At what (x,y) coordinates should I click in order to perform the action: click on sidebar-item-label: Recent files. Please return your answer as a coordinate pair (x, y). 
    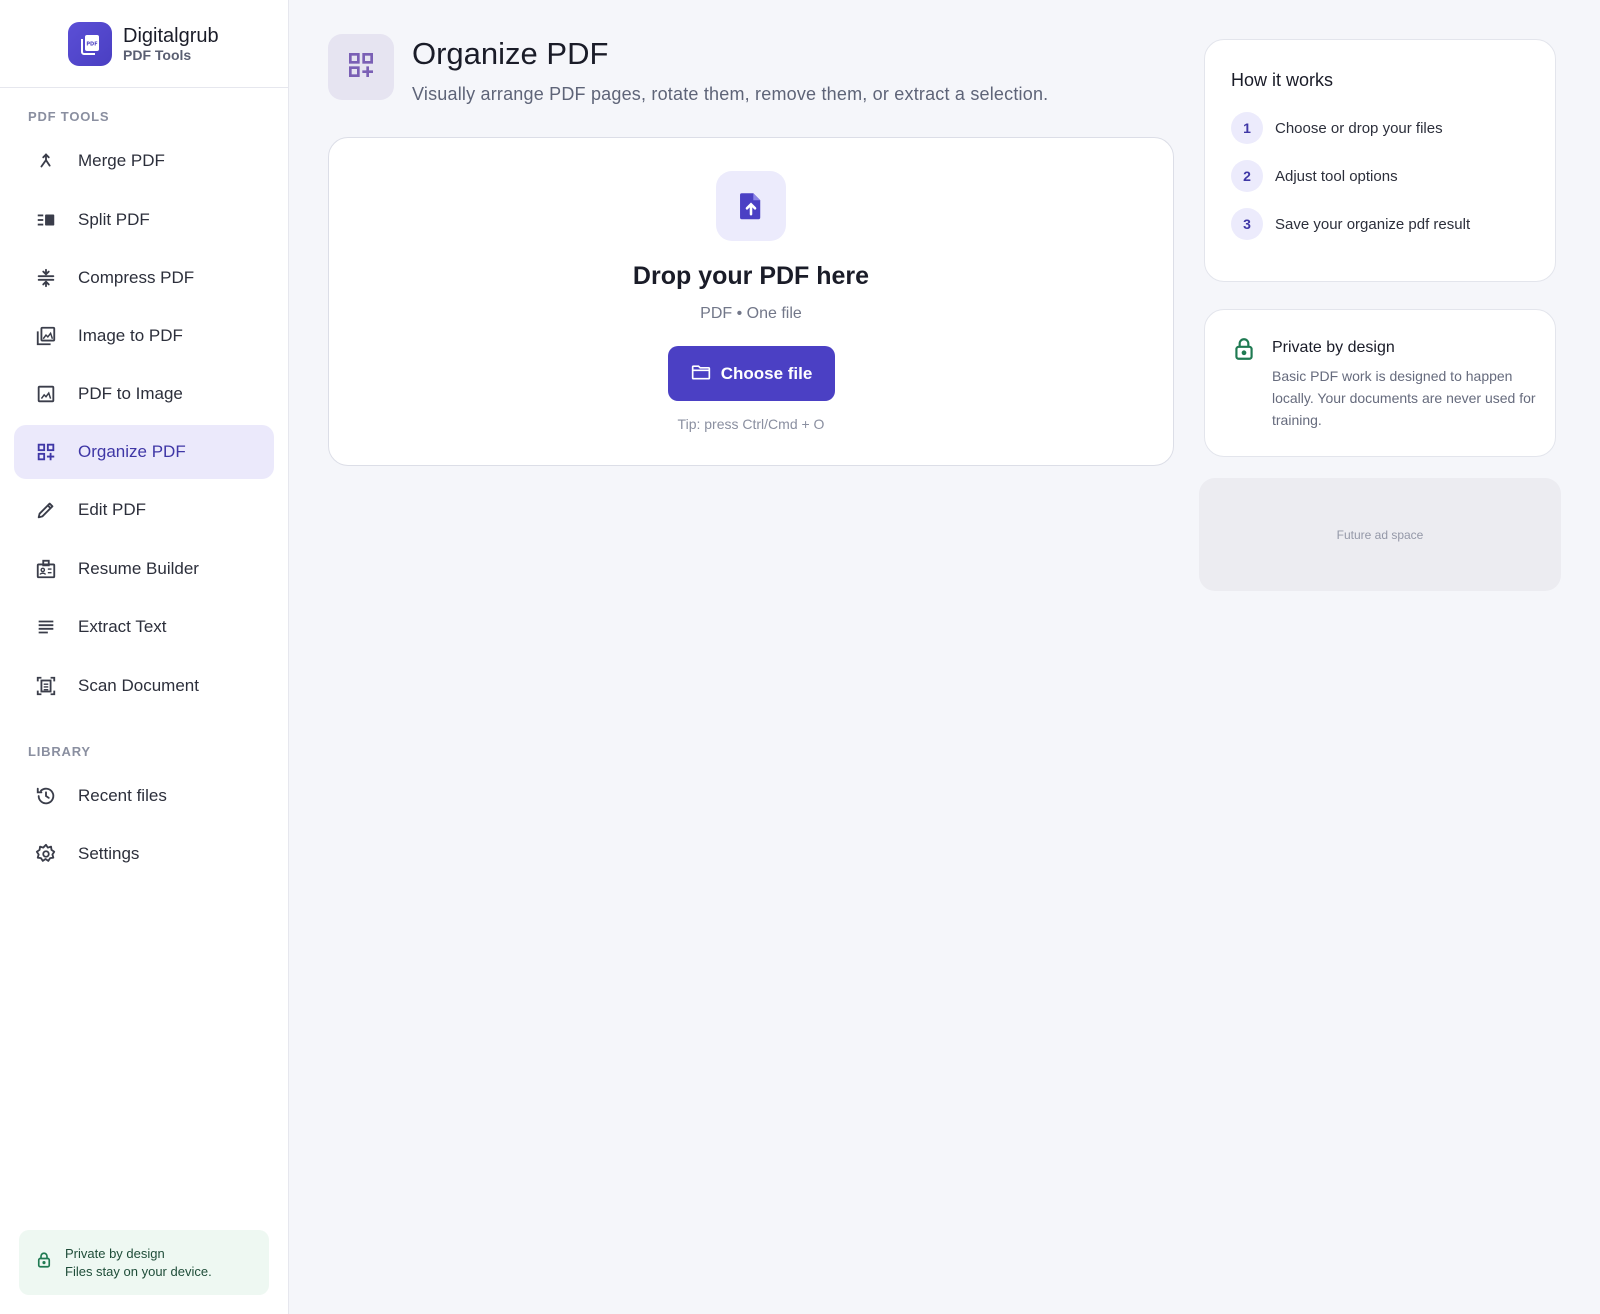
    Looking at the image, I should click on (122, 795).